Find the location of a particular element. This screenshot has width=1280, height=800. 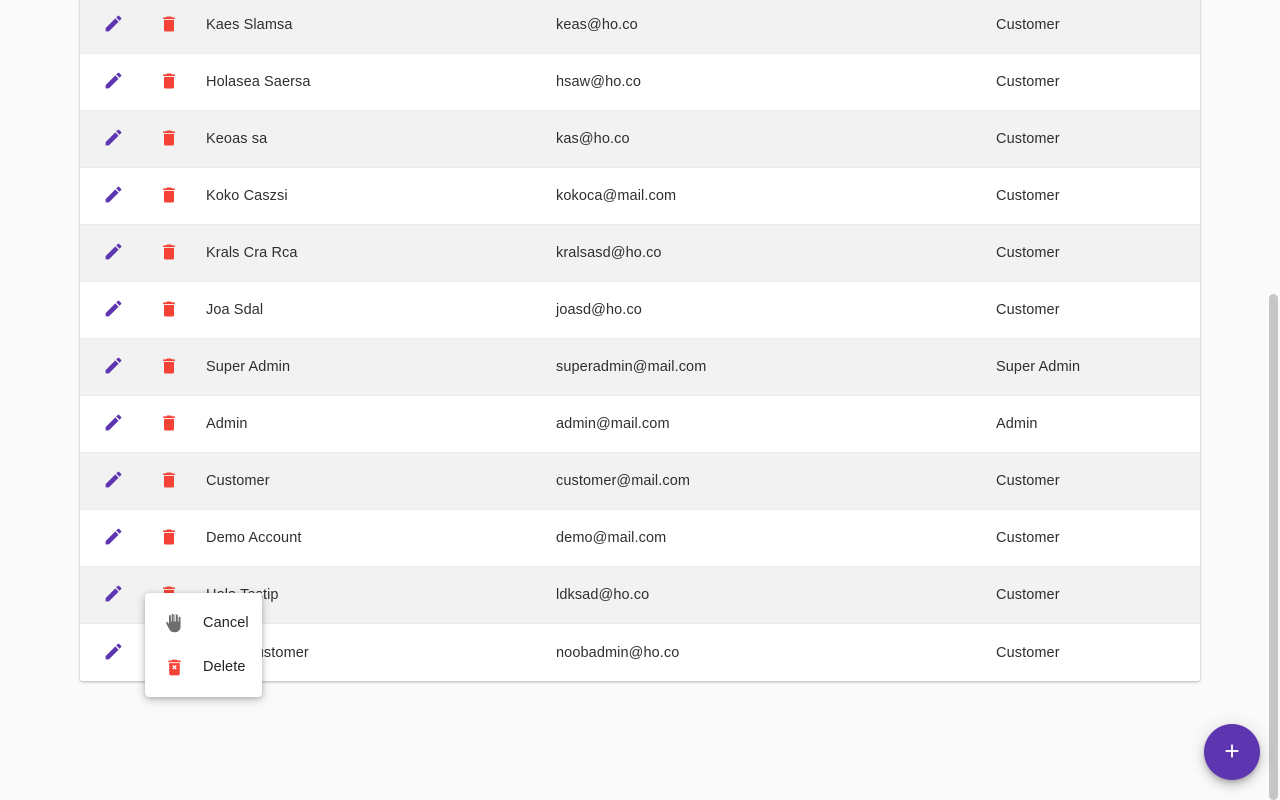

vertical-scrollbar-thumb is located at coordinates (1273, 547).